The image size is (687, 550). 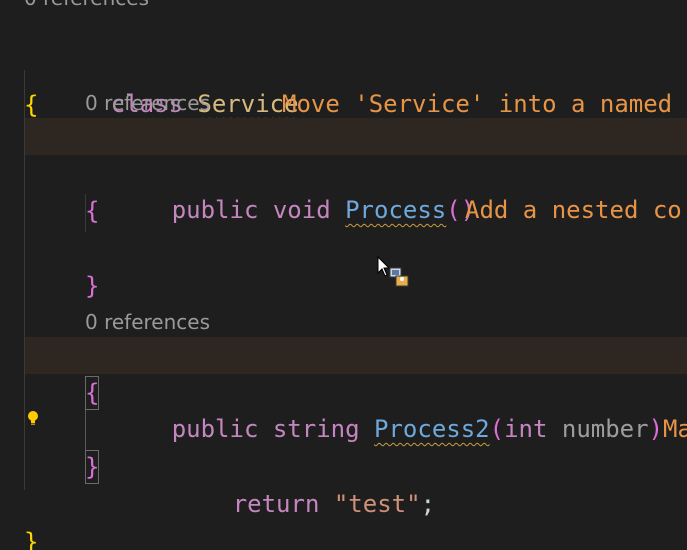 What do you see at coordinates (147, 103) in the screenshot?
I see `codelens-references-process: 0 references` at bounding box center [147, 103].